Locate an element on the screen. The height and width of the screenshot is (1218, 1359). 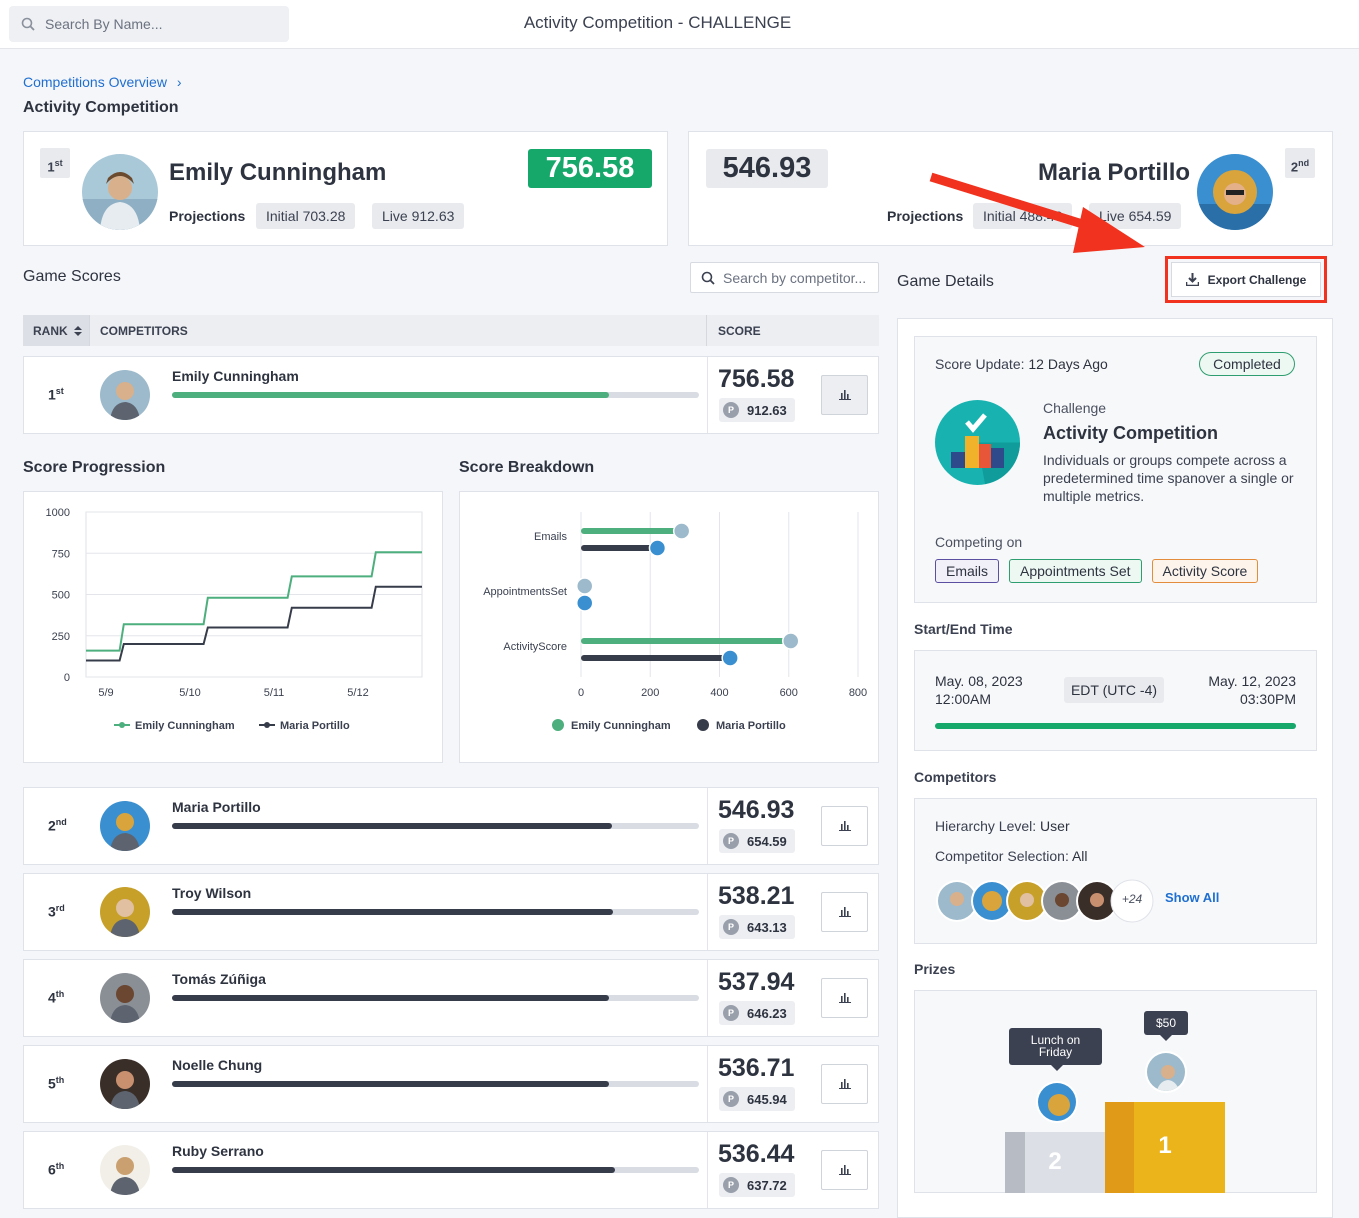
prizes-card: 2 1 Lunch on Friday $50 is located at coordinates (1115, 1091).